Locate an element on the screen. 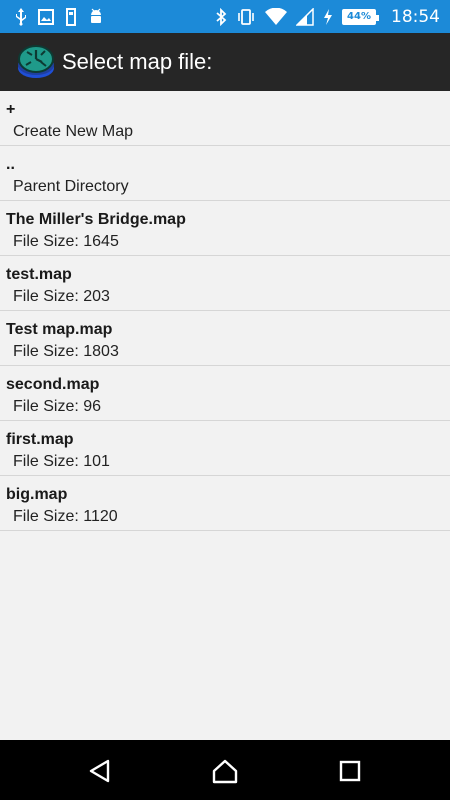 This screenshot has width=450, height=800. list-item-map-file: big.map File Size: 1120 is located at coordinates (225, 503).